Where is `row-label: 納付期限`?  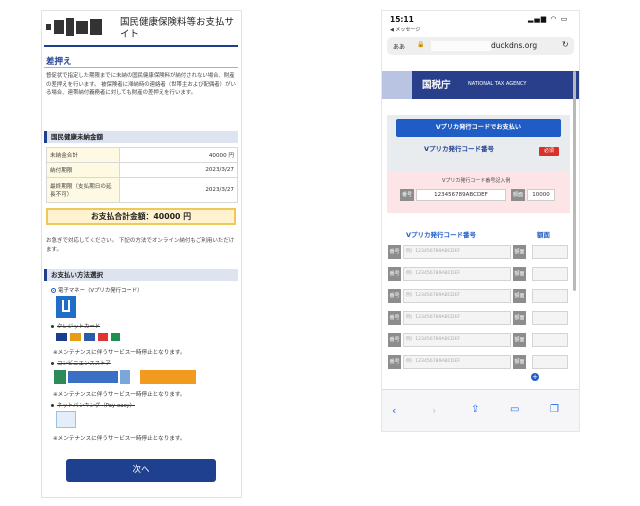 row-label: 納付期限 is located at coordinates (83, 170).